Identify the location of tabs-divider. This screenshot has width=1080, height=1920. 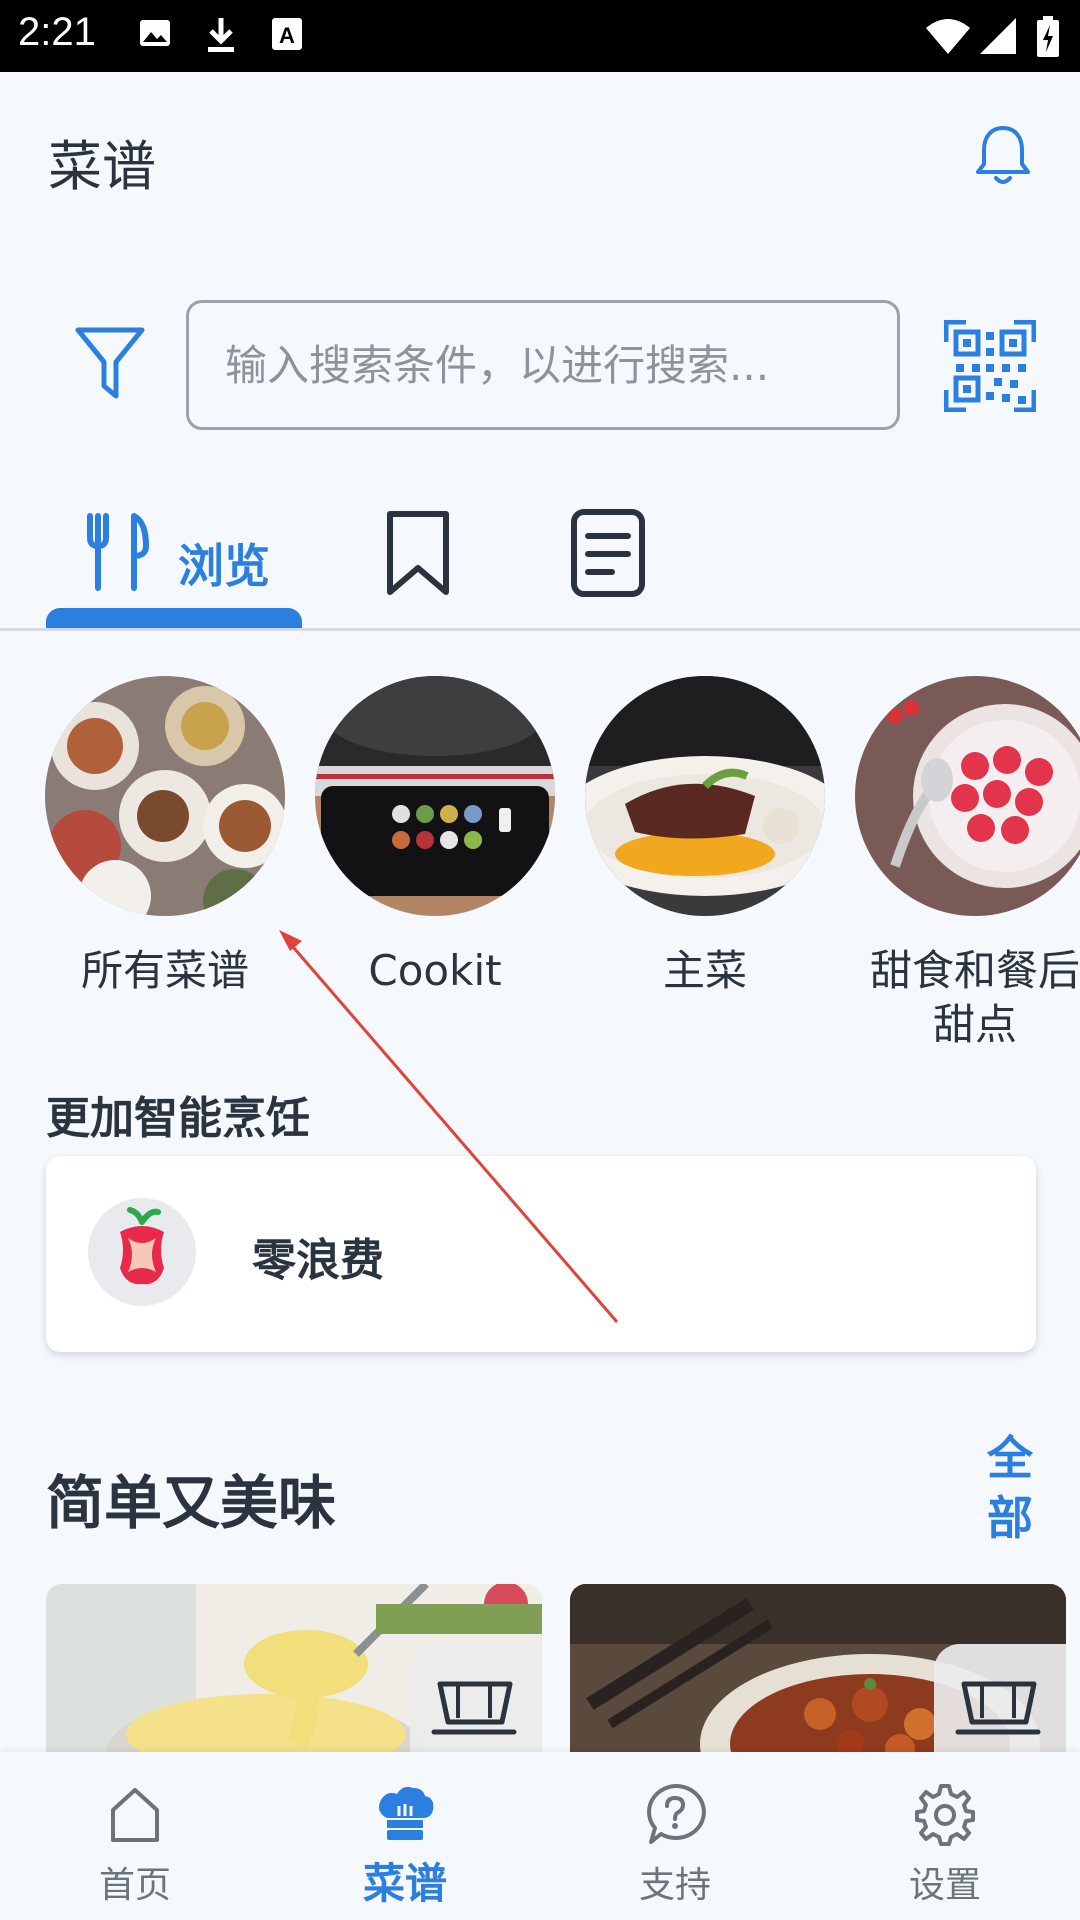
(540, 629).